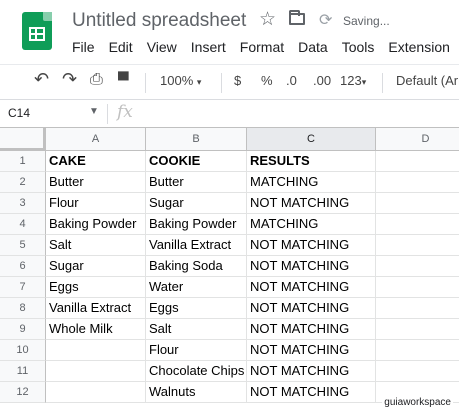 The height and width of the screenshot is (410, 459). What do you see at coordinates (162, 47) in the screenshot?
I see `menu-view: View` at bounding box center [162, 47].